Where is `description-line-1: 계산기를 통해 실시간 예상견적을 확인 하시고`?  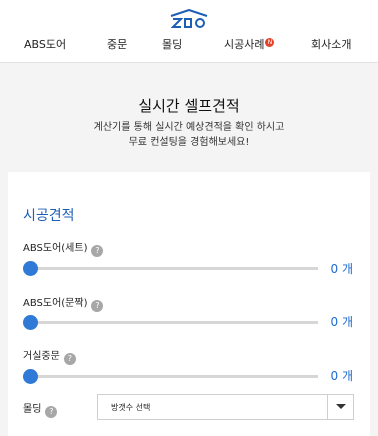 description-line-1: 계산기를 통해 실시간 예상견적을 확인 하시고 is located at coordinates (189, 127).